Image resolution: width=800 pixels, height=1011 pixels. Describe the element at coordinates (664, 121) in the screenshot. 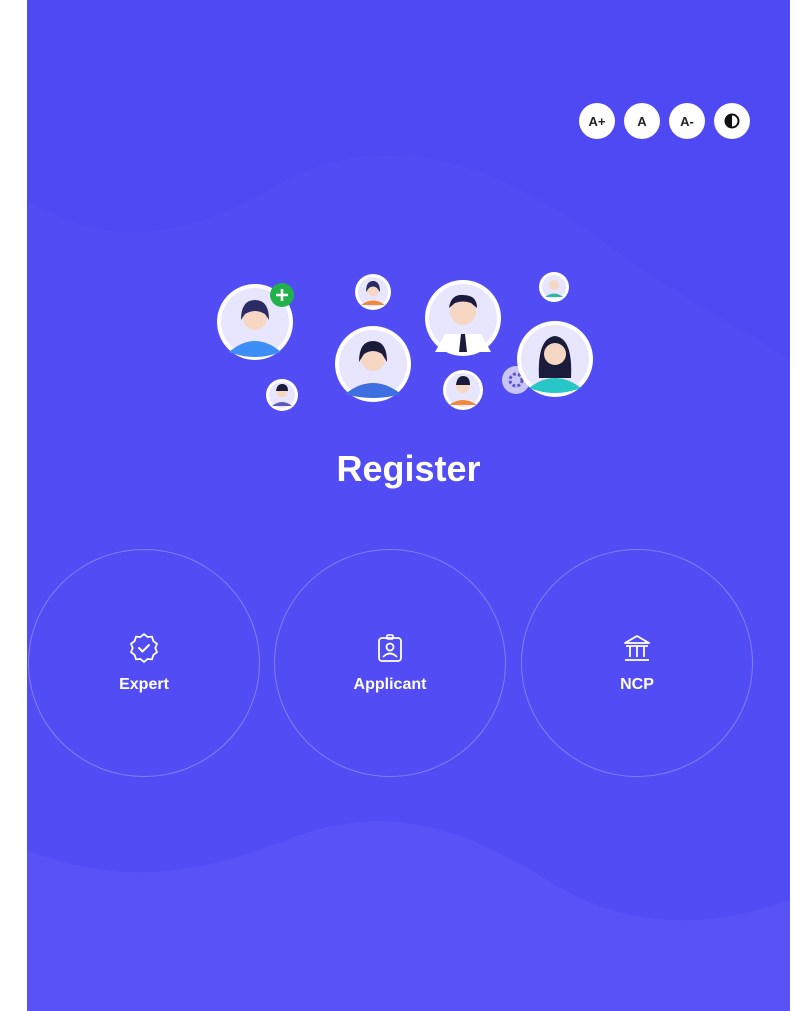

I see `accessibility-toolbar: A+ A A-` at that location.